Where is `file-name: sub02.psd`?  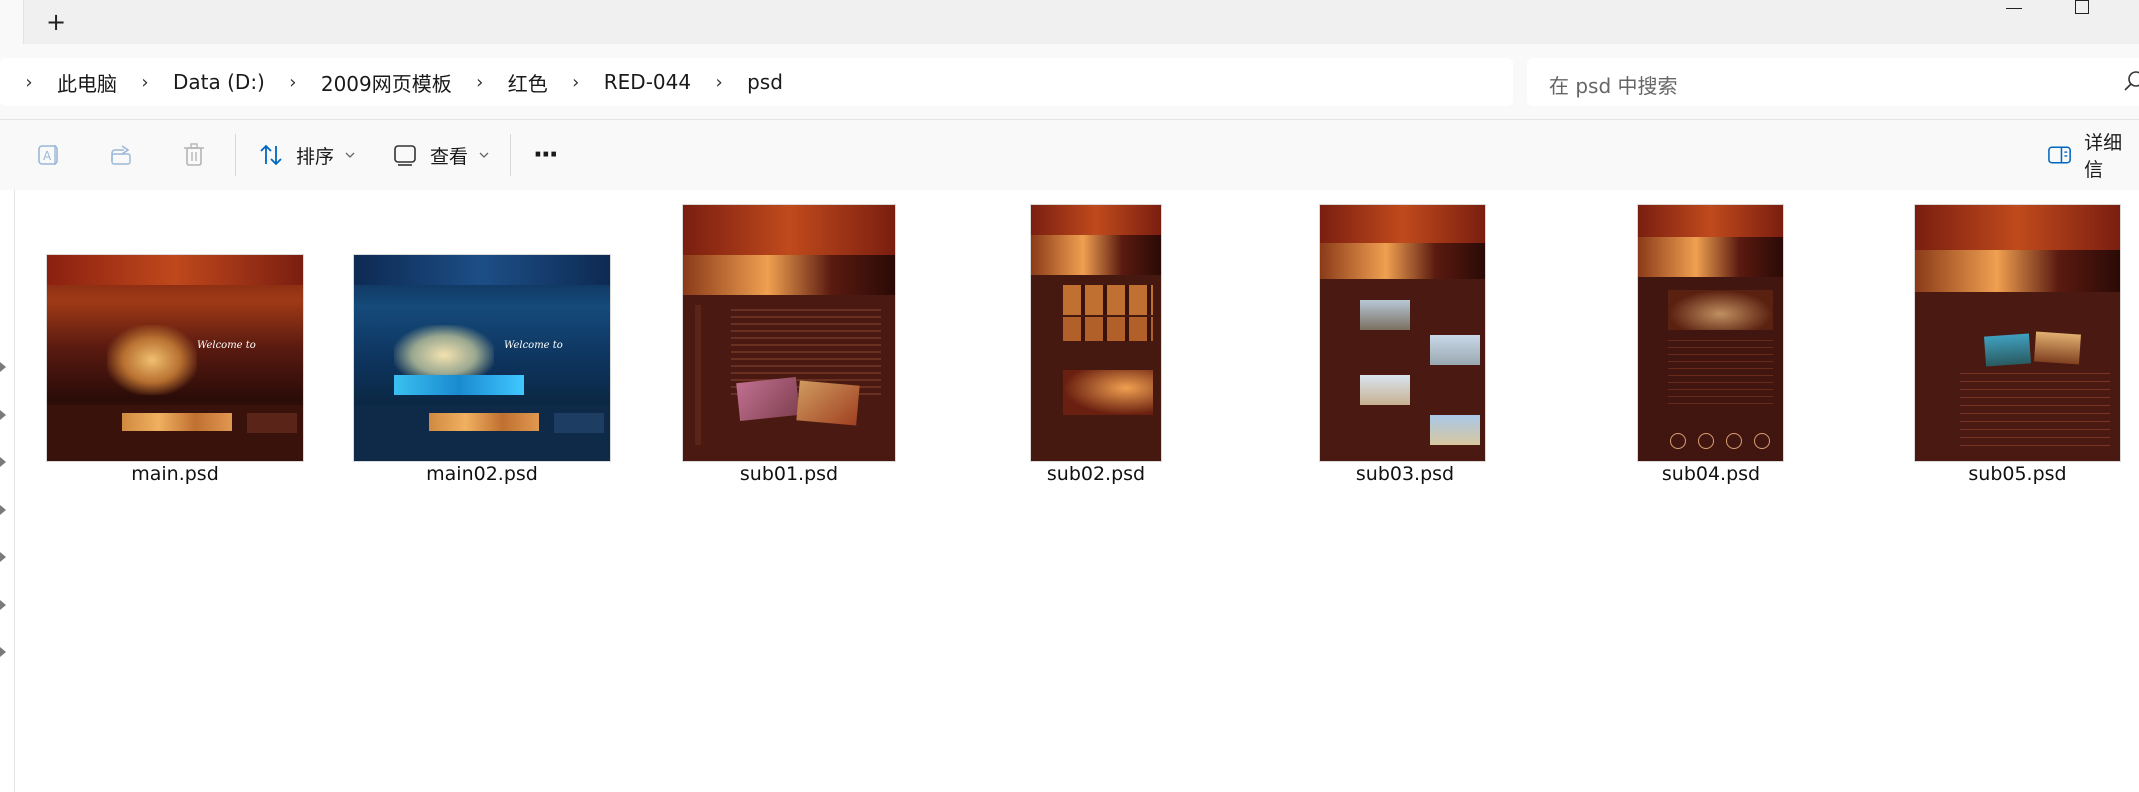 file-name: sub02.psd is located at coordinates (1096, 474).